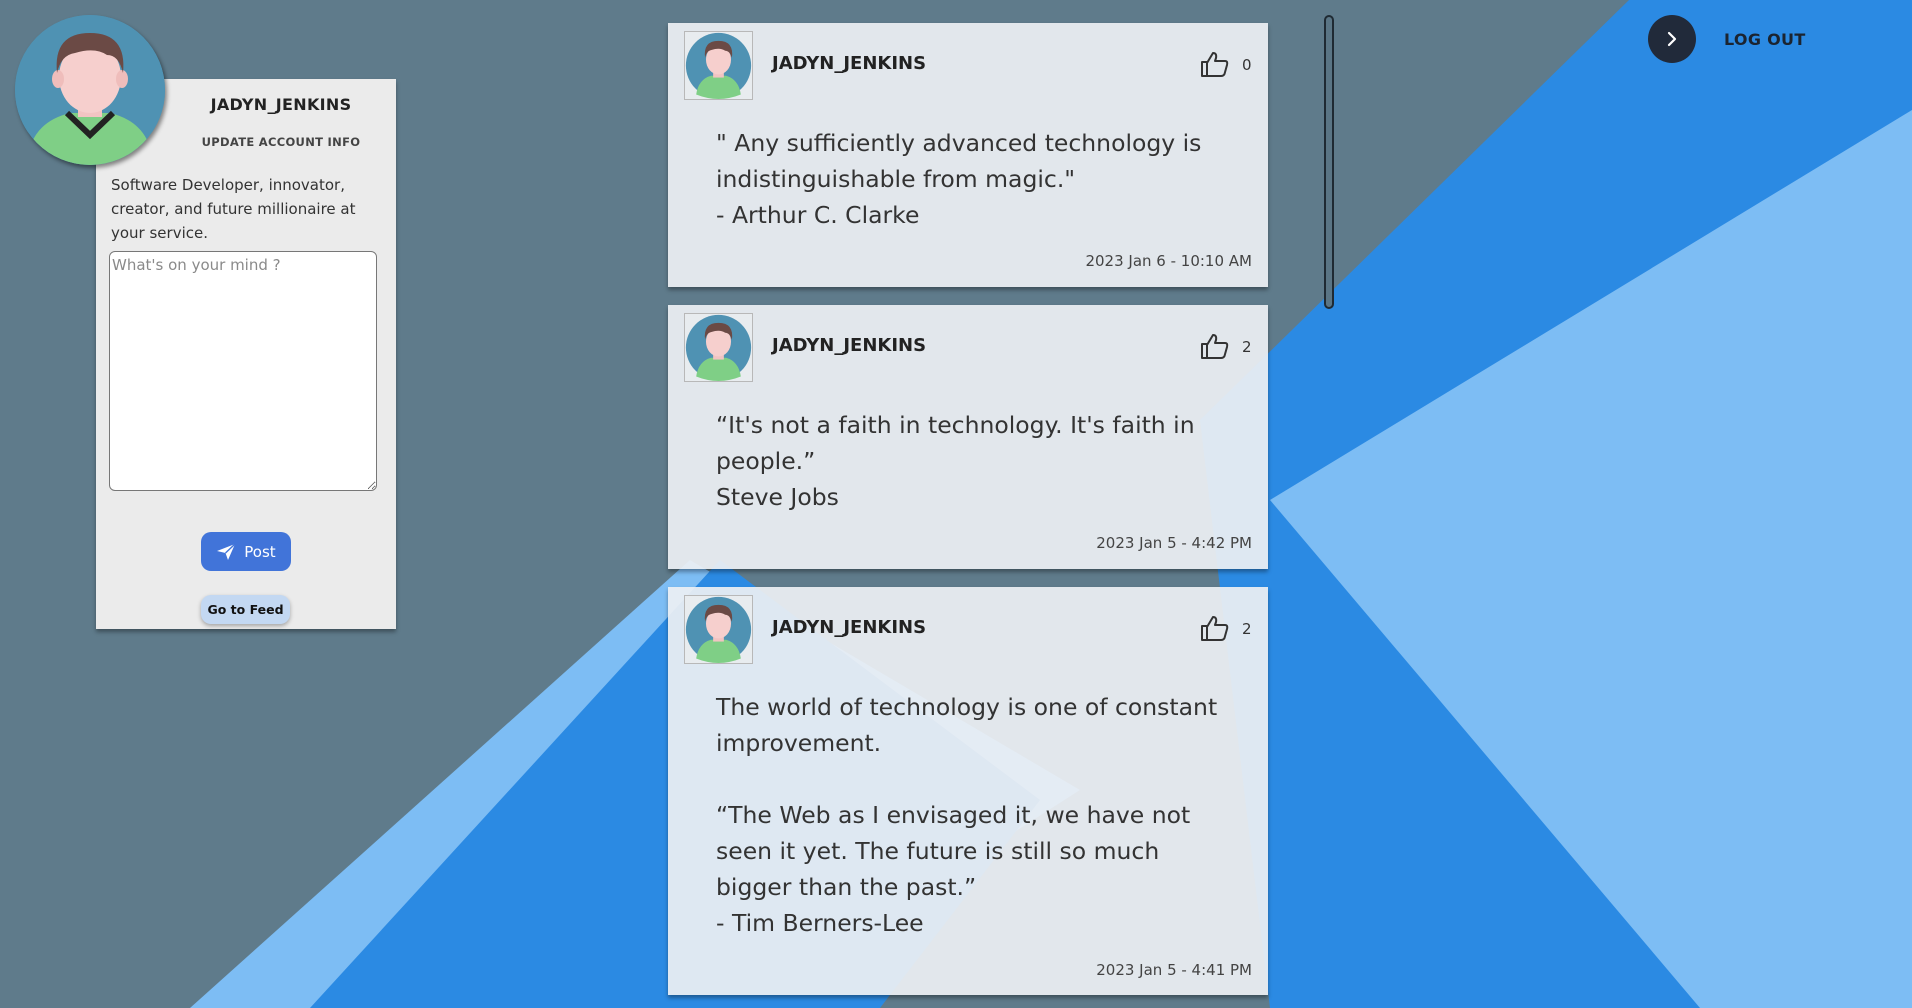  What do you see at coordinates (1168, 261) in the screenshot?
I see `post-timestamp: 2023 Jan 6 - 10:10 AM` at bounding box center [1168, 261].